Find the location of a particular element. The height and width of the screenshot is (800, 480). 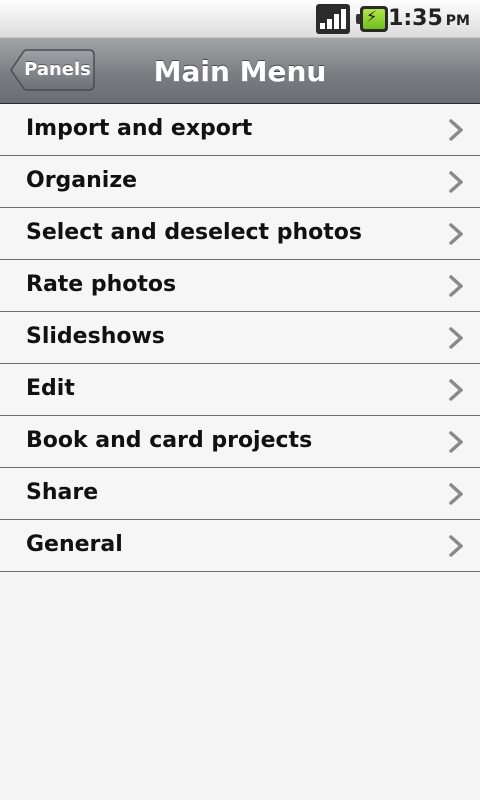

menu-item-rate-photos: Rate photos is located at coordinates (240, 286).